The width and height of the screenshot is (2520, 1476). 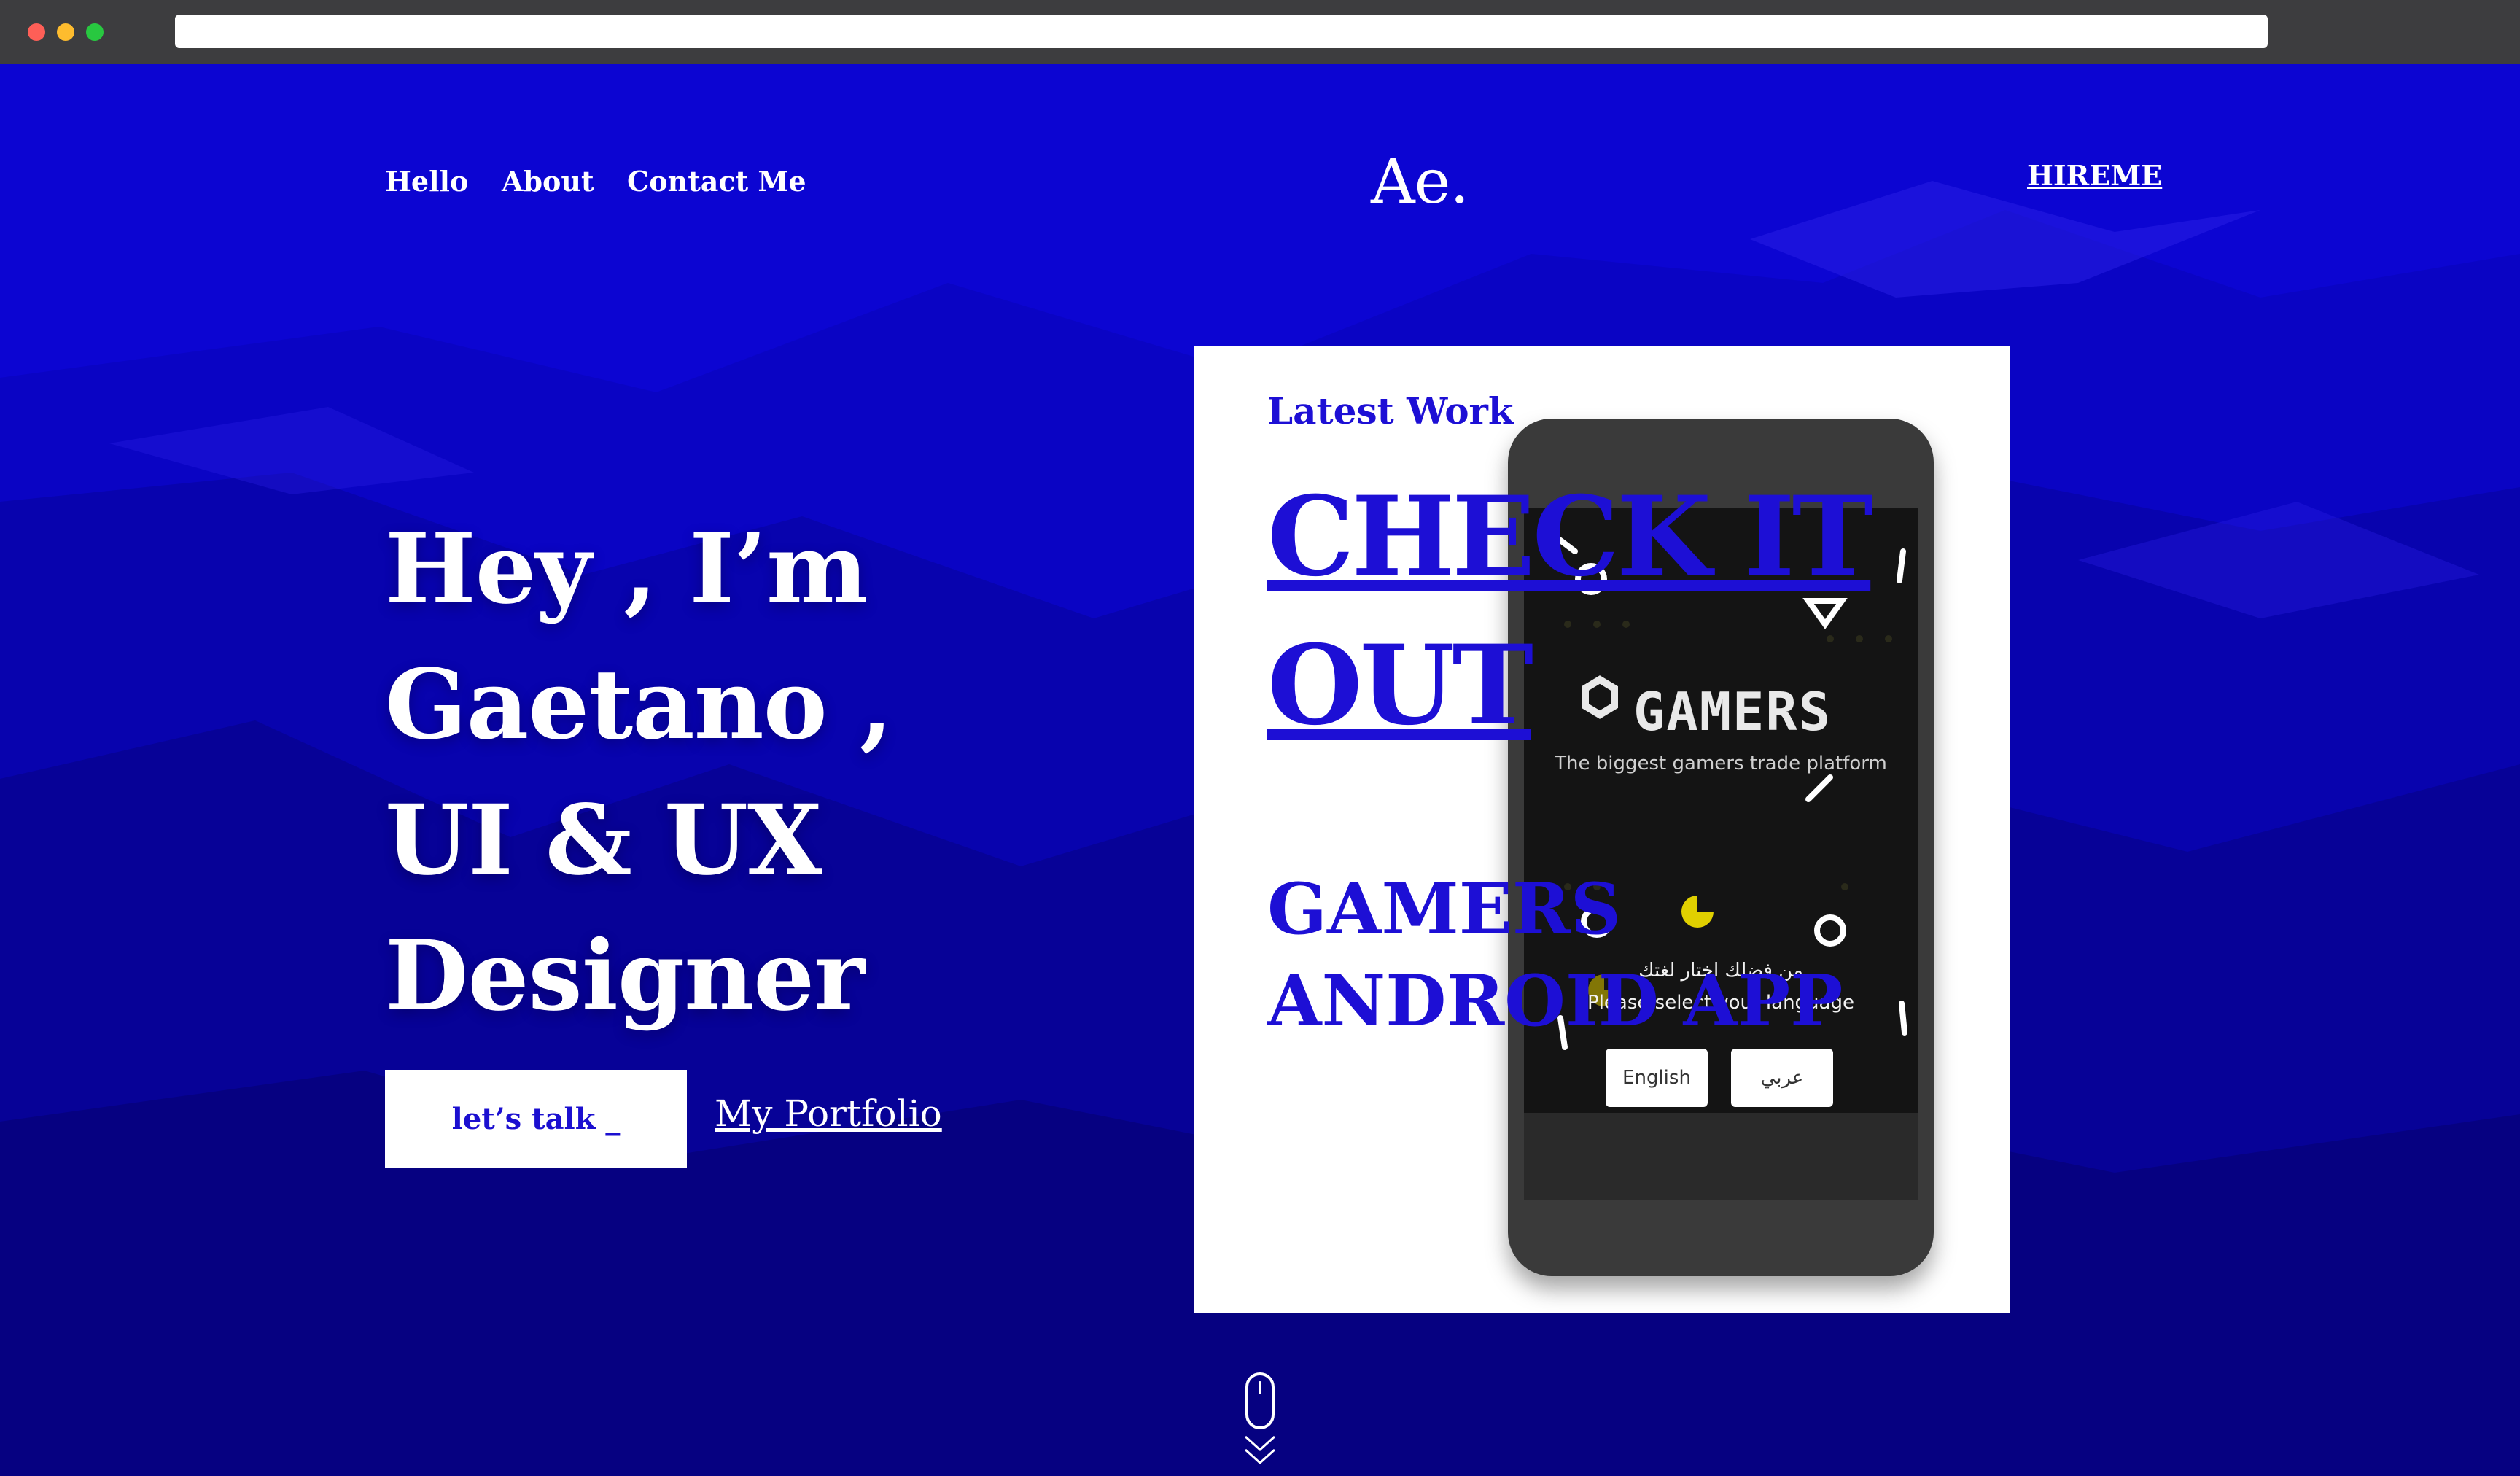 What do you see at coordinates (65, 32) in the screenshot?
I see `minimize-window-button` at bounding box center [65, 32].